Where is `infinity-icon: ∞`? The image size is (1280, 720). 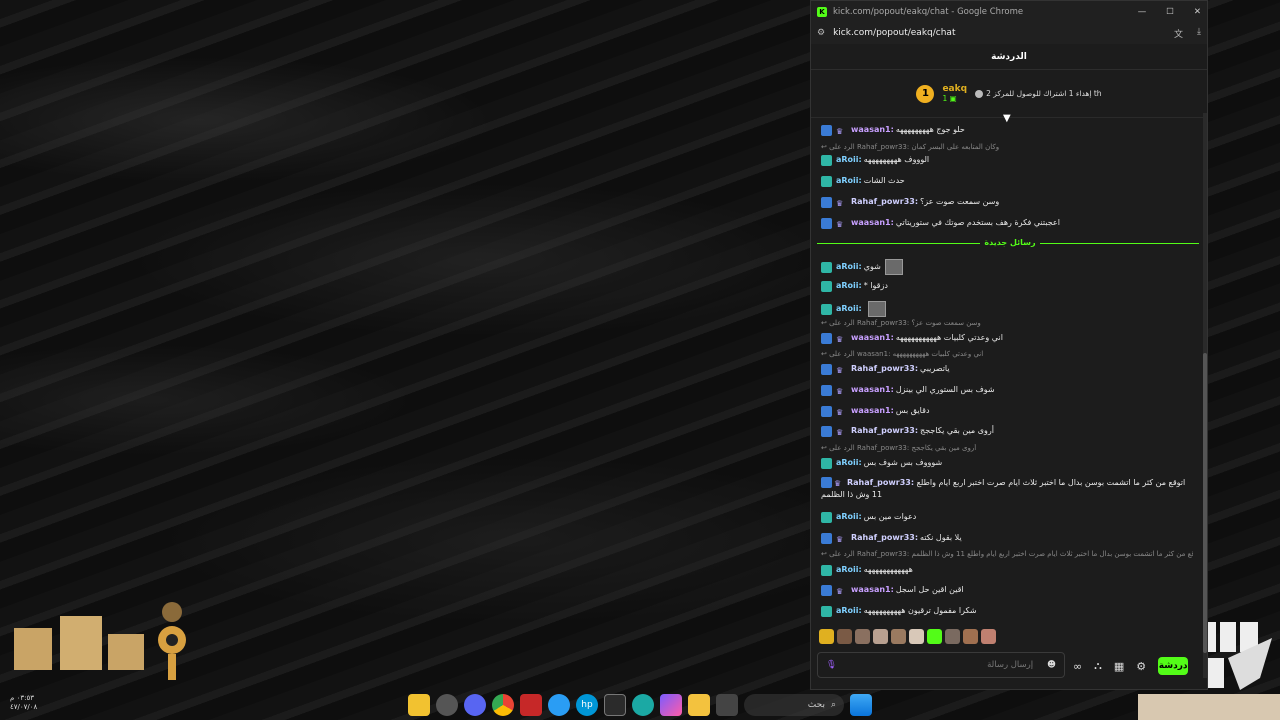 infinity-icon: ∞ is located at coordinates (1077, 666).